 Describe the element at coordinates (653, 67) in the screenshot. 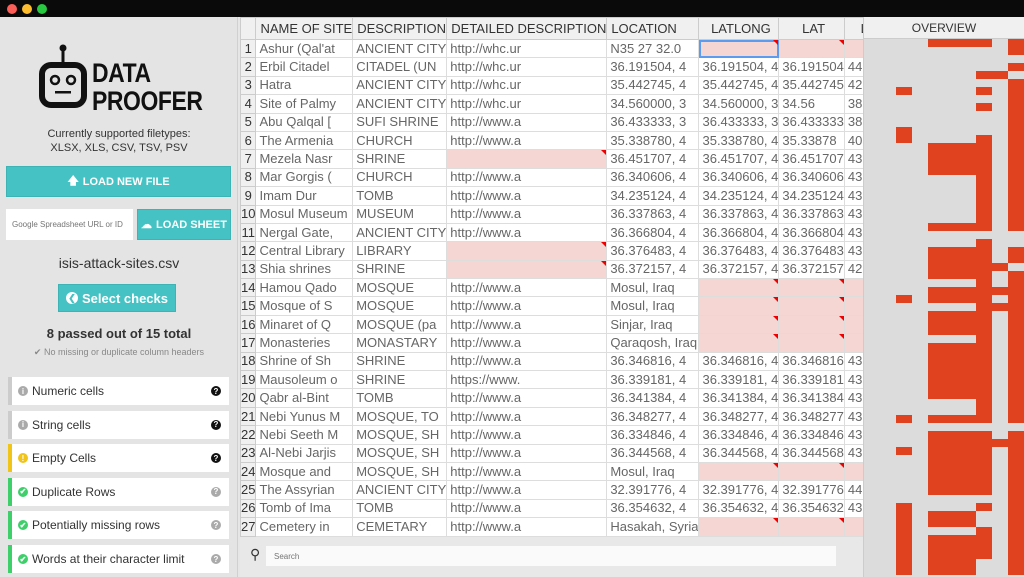

I see `table-cell: 36.191504, 4` at that location.